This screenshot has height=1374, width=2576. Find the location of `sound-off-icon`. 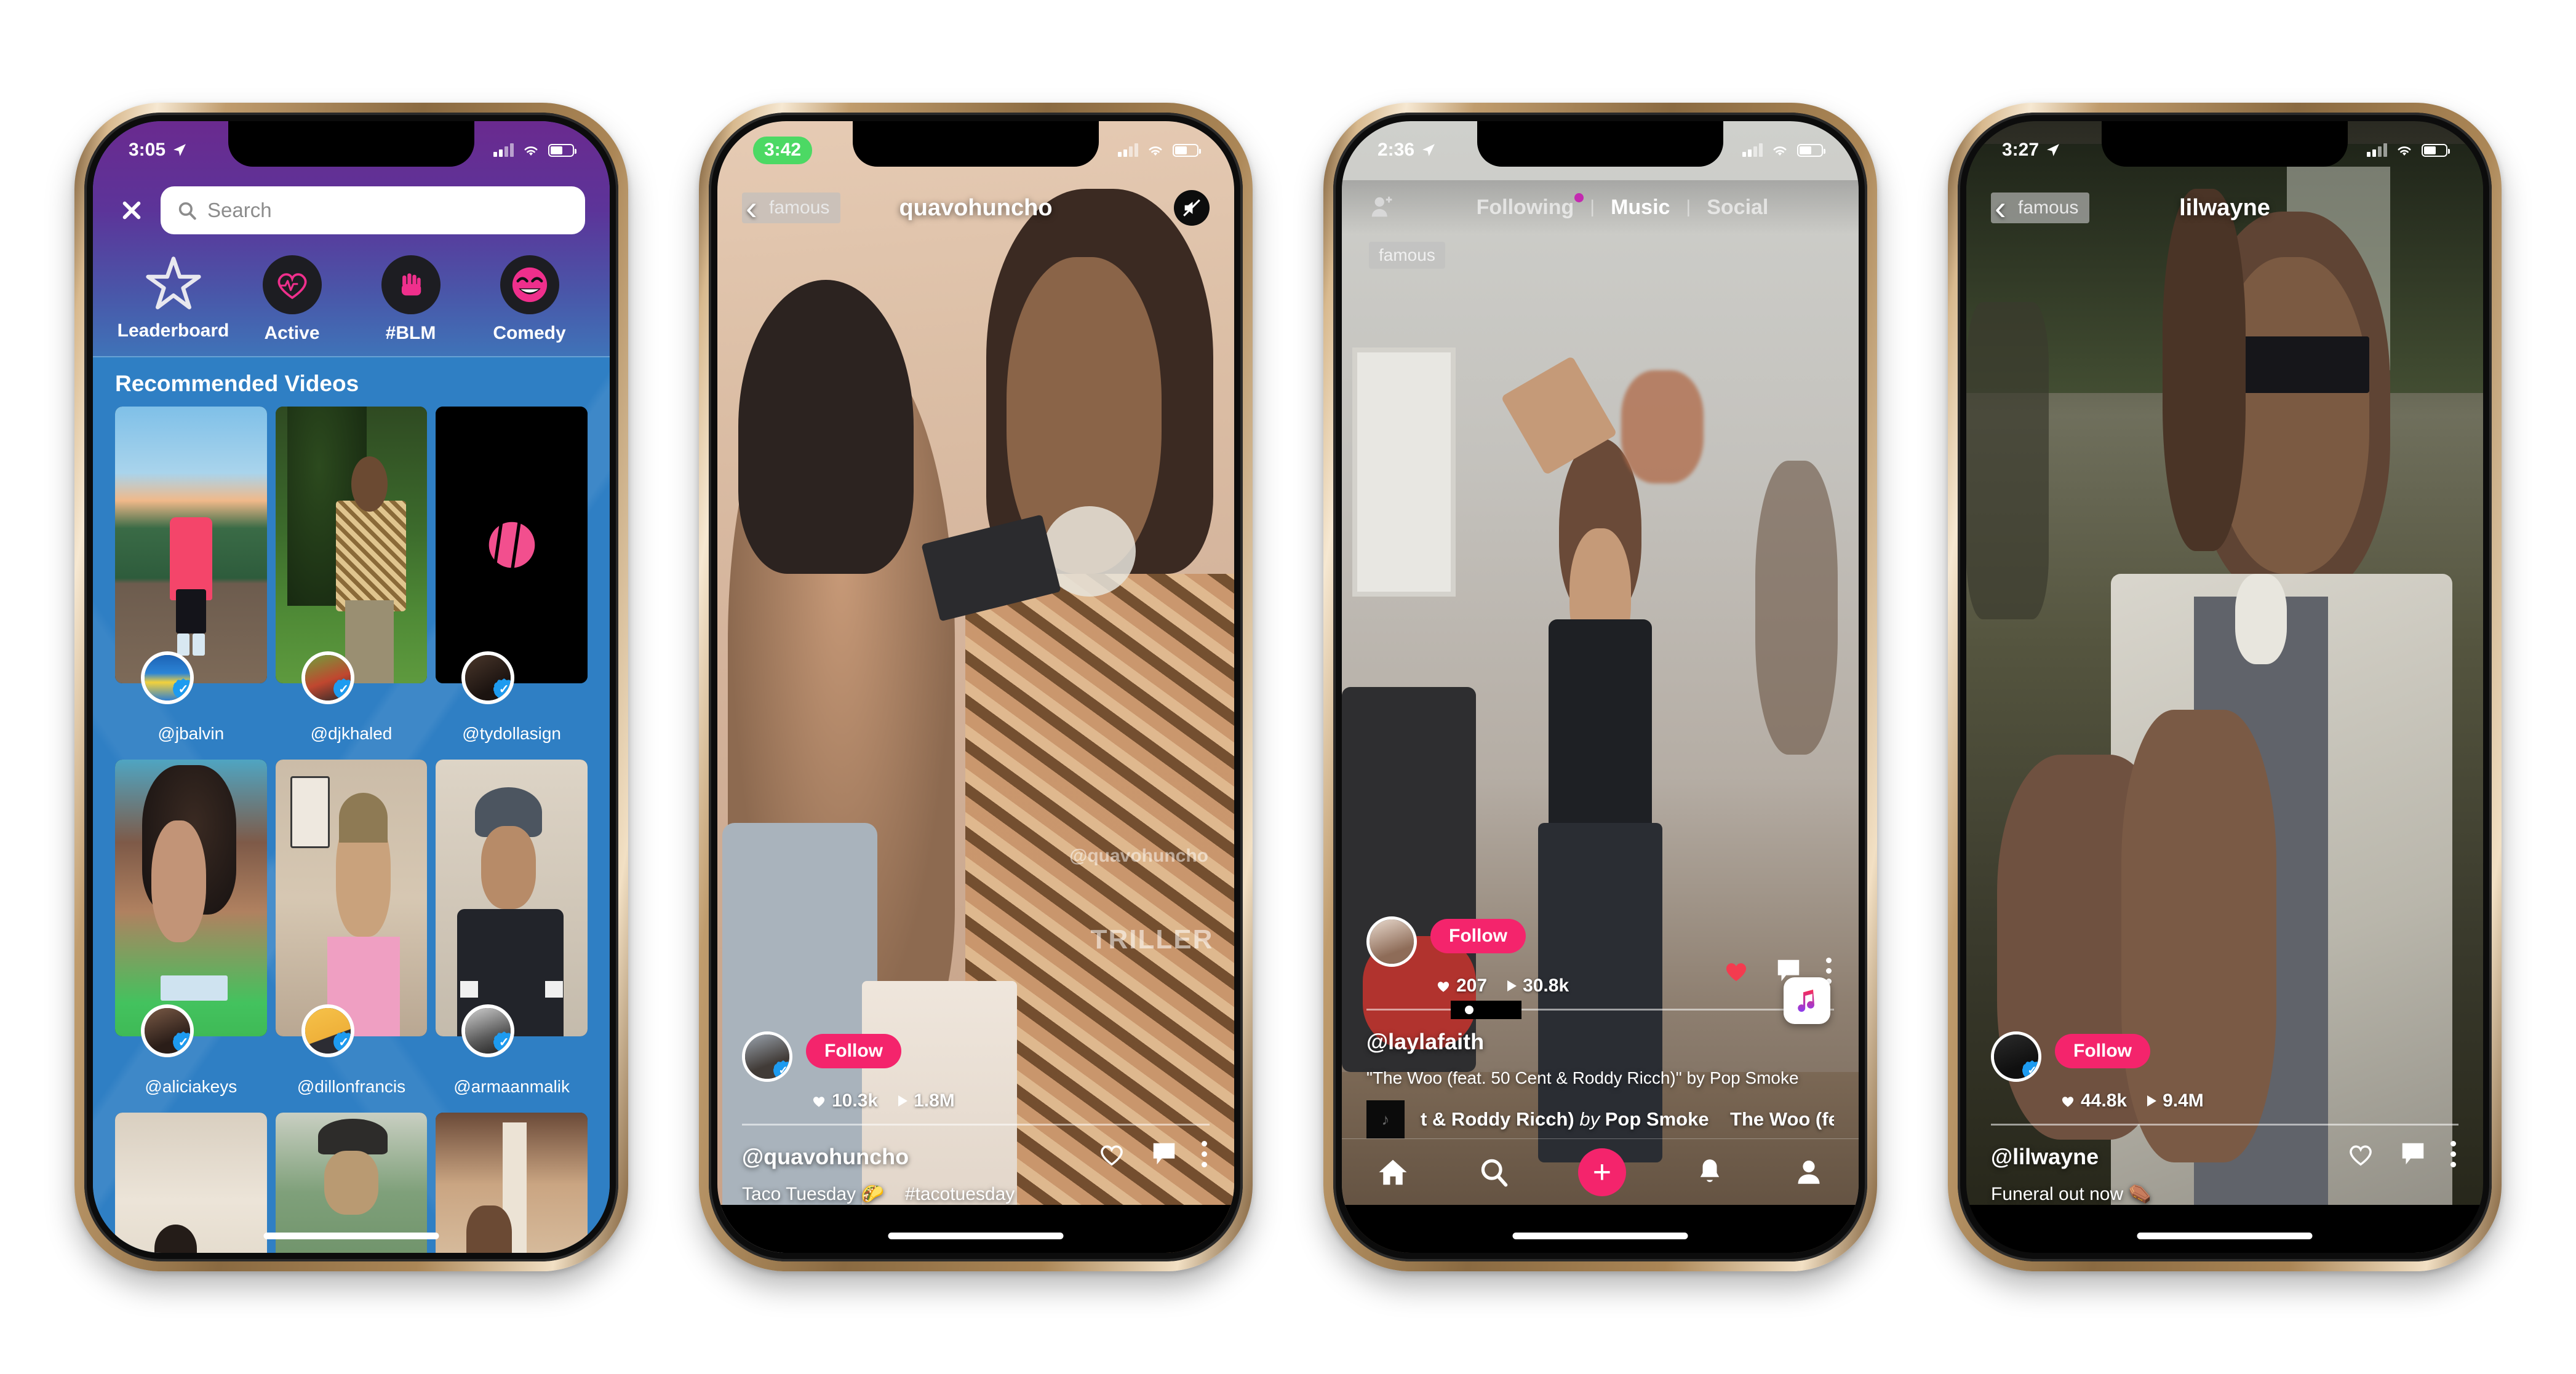

sound-off-icon is located at coordinates (1192, 208).